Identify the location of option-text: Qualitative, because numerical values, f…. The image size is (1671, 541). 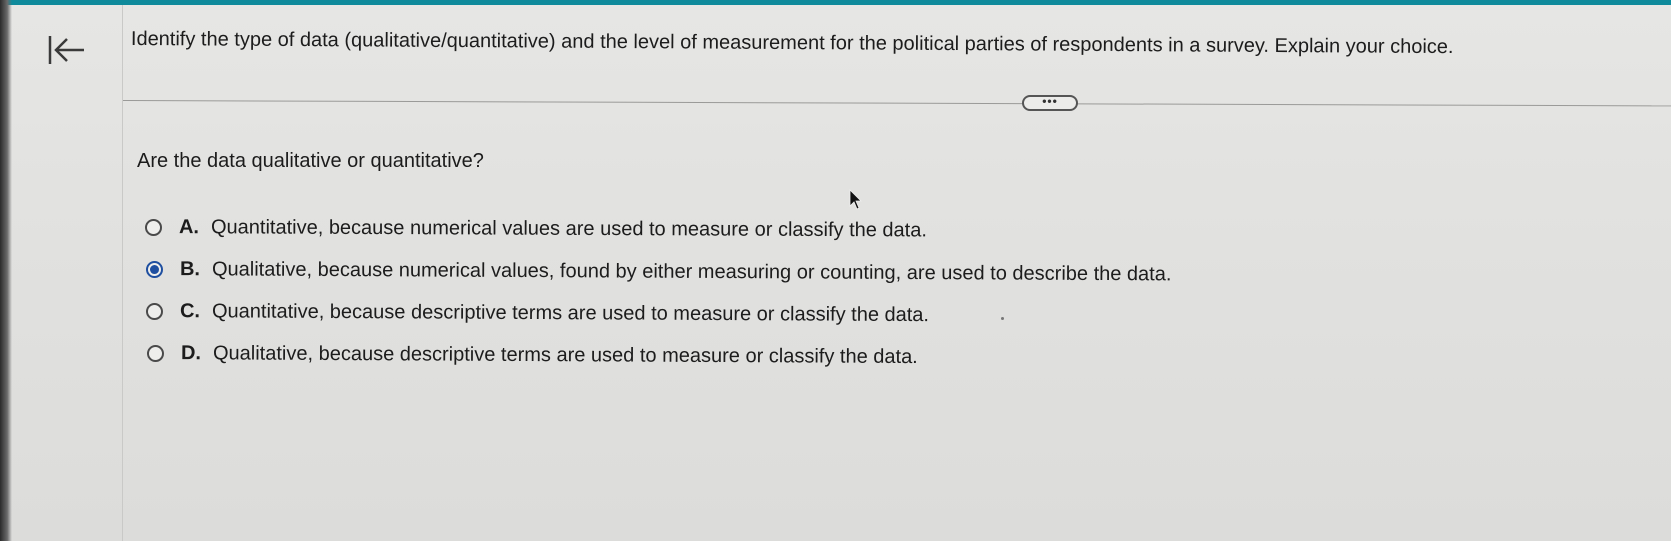
(691, 271).